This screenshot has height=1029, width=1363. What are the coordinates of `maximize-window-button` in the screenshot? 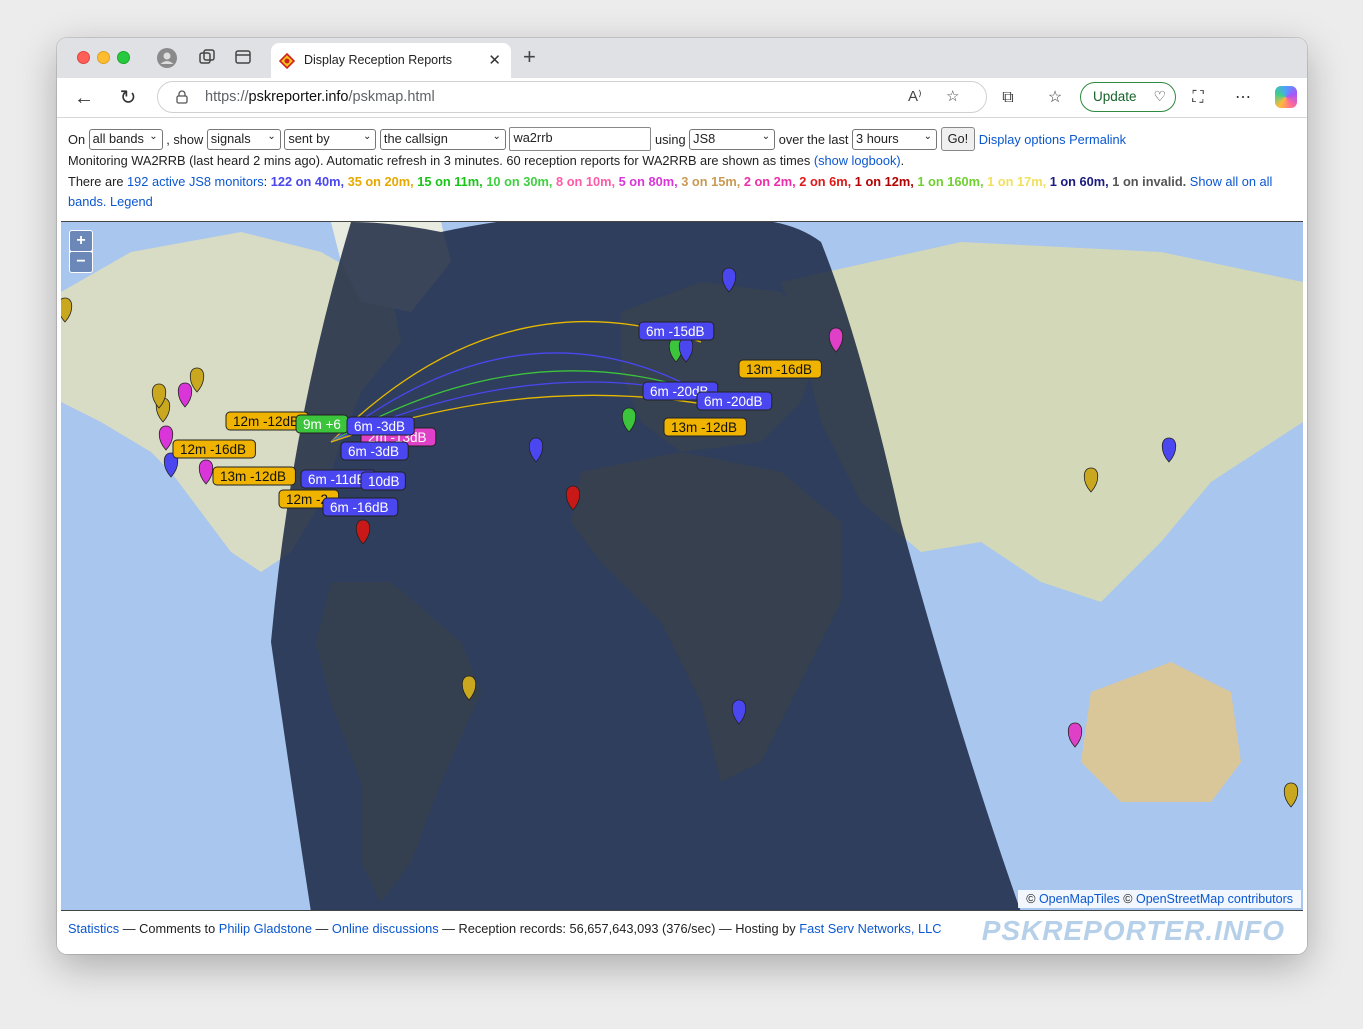 It's located at (123, 57).